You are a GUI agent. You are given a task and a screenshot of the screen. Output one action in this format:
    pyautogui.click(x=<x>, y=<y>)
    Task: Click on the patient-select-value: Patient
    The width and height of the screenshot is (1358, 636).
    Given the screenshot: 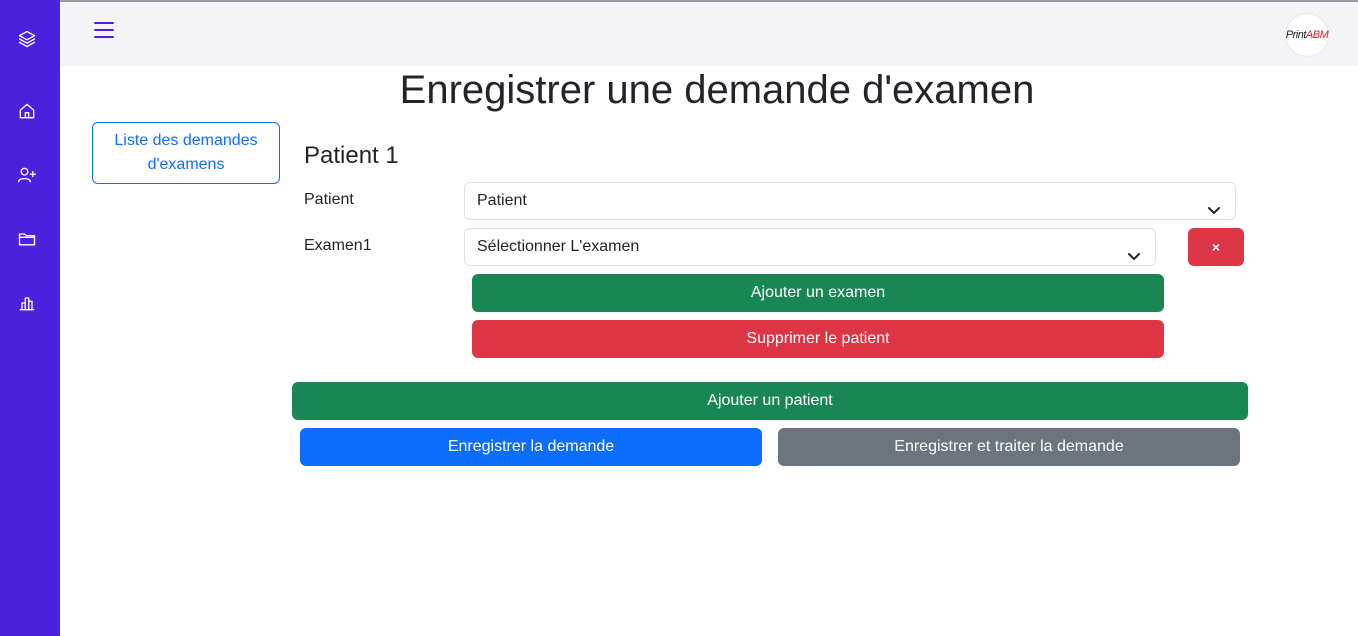 What is the action you would take?
    pyautogui.click(x=502, y=200)
    